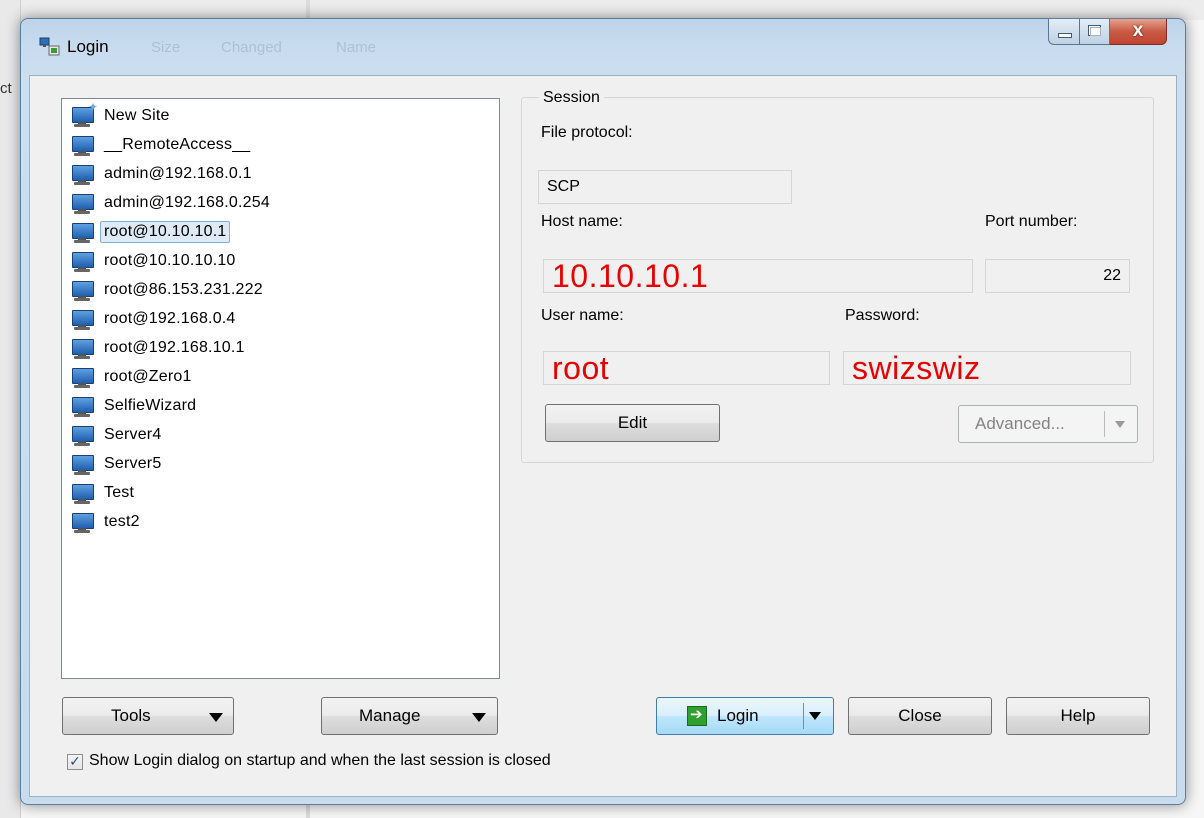  I want to click on login-icon, so click(697, 715).